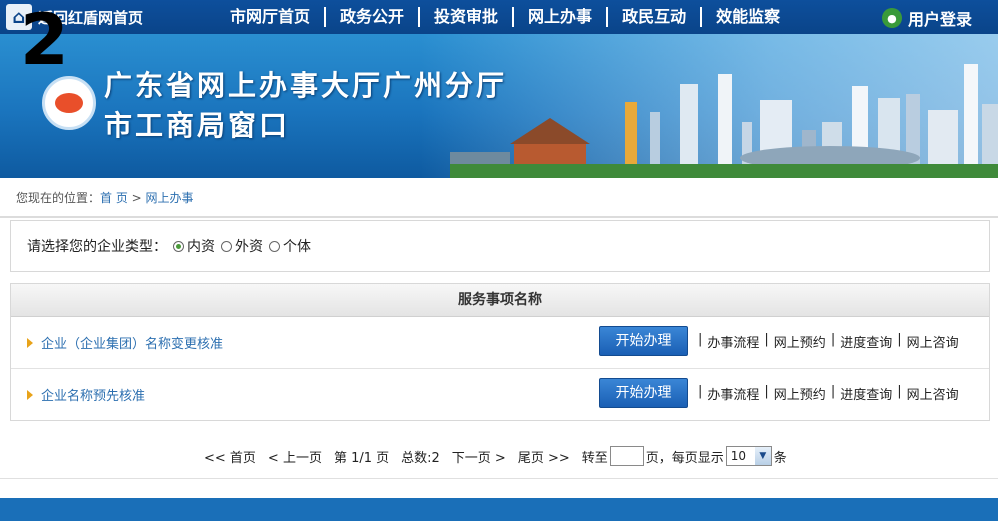 This screenshot has width=998, height=521. I want to click on main-nav: 市网厅首页 政务公开 投资审批 网上办事 政民互动 效能监察, so click(505, 17).